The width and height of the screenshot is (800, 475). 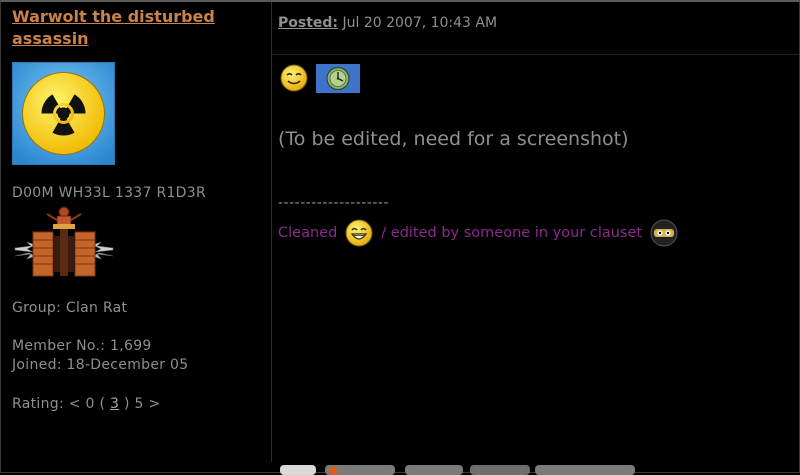 What do you see at coordinates (25, 250) in the screenshot?
I see `spike-left-icon` at bounding box center [25, 250].